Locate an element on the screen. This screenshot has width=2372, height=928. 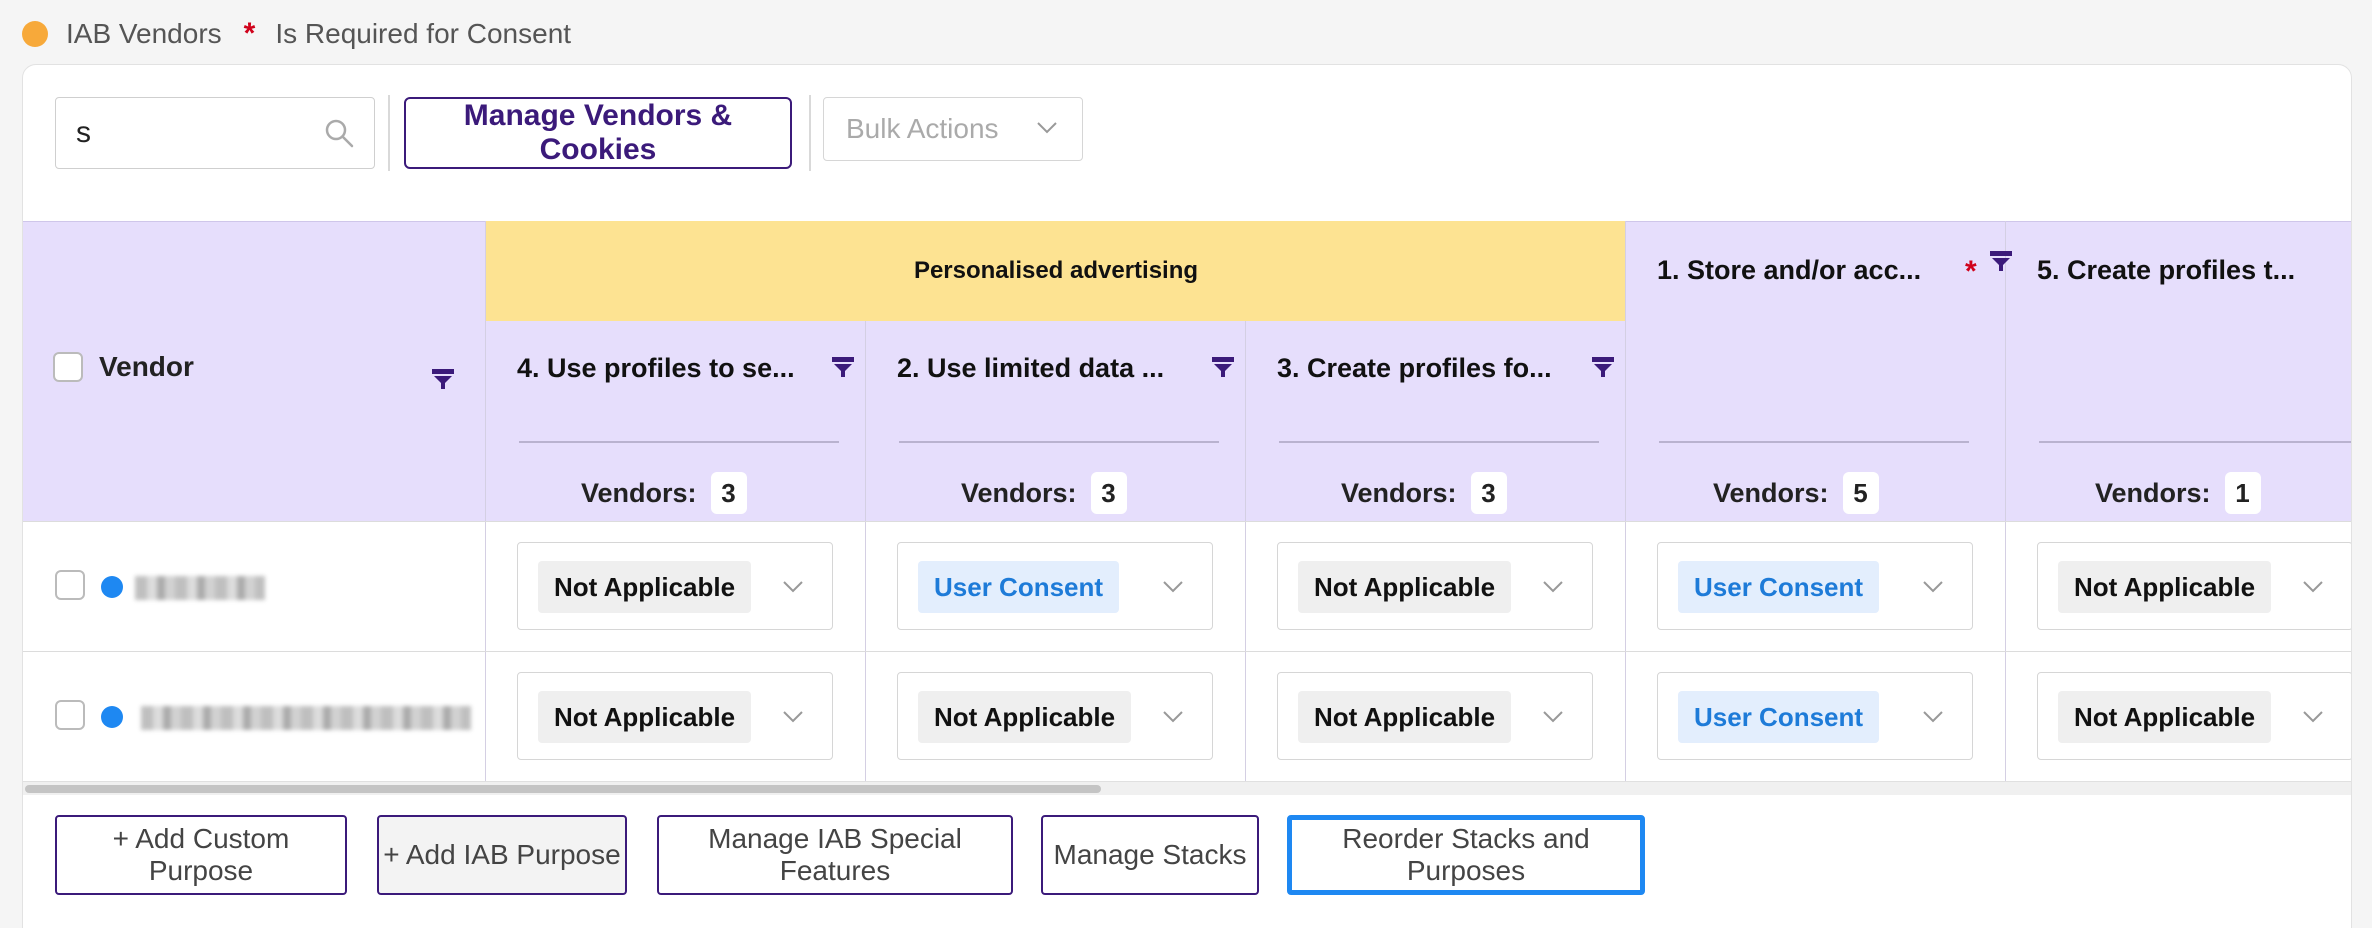
group-header-personalised-advertising: Personalised advertising is located at coordinates (1056, 271).